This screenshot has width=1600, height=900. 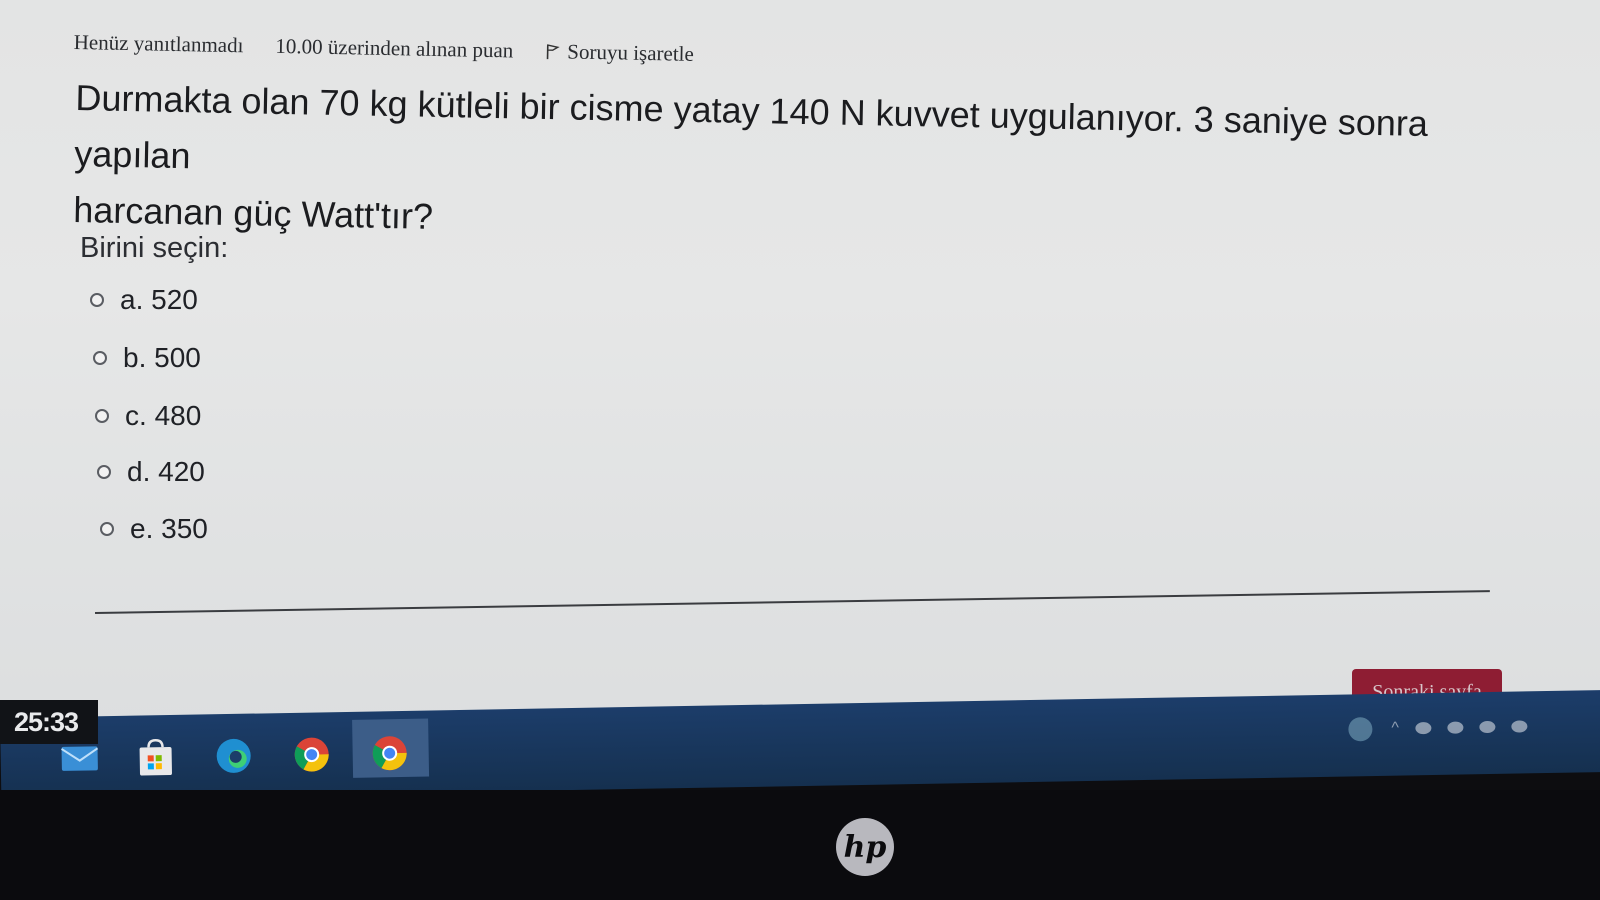 What do you see at coordinates (865, 847) in the screenshot?
I see `hp-logo: hp` at bounding box center [865, 847].